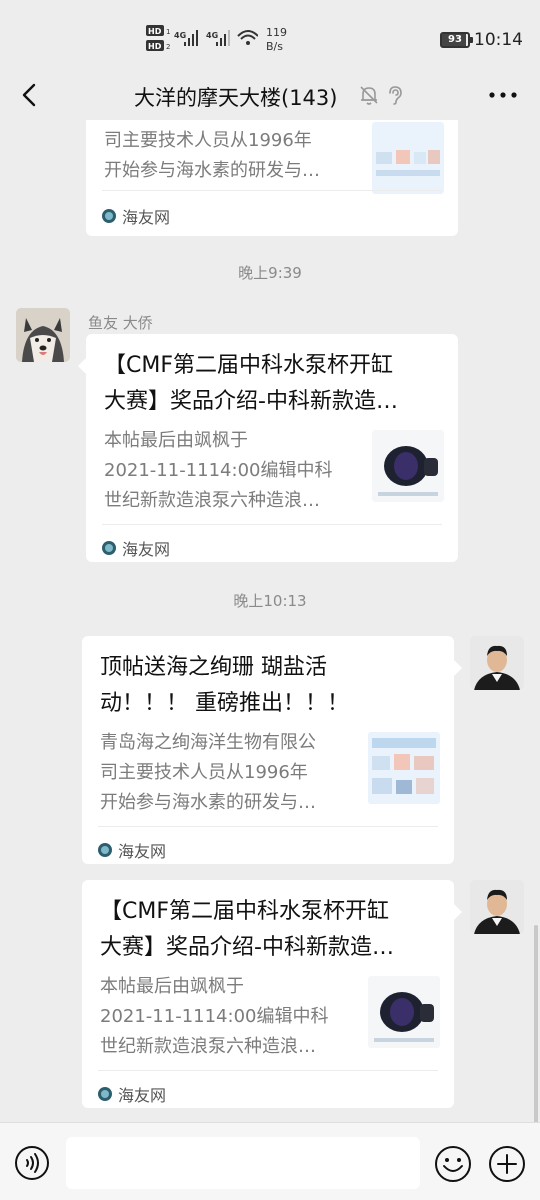 Image resolution: width=540 pixels, height=1200 pixels. I want to click on sender-name: 鱼友 大侨, so click(120, 323).